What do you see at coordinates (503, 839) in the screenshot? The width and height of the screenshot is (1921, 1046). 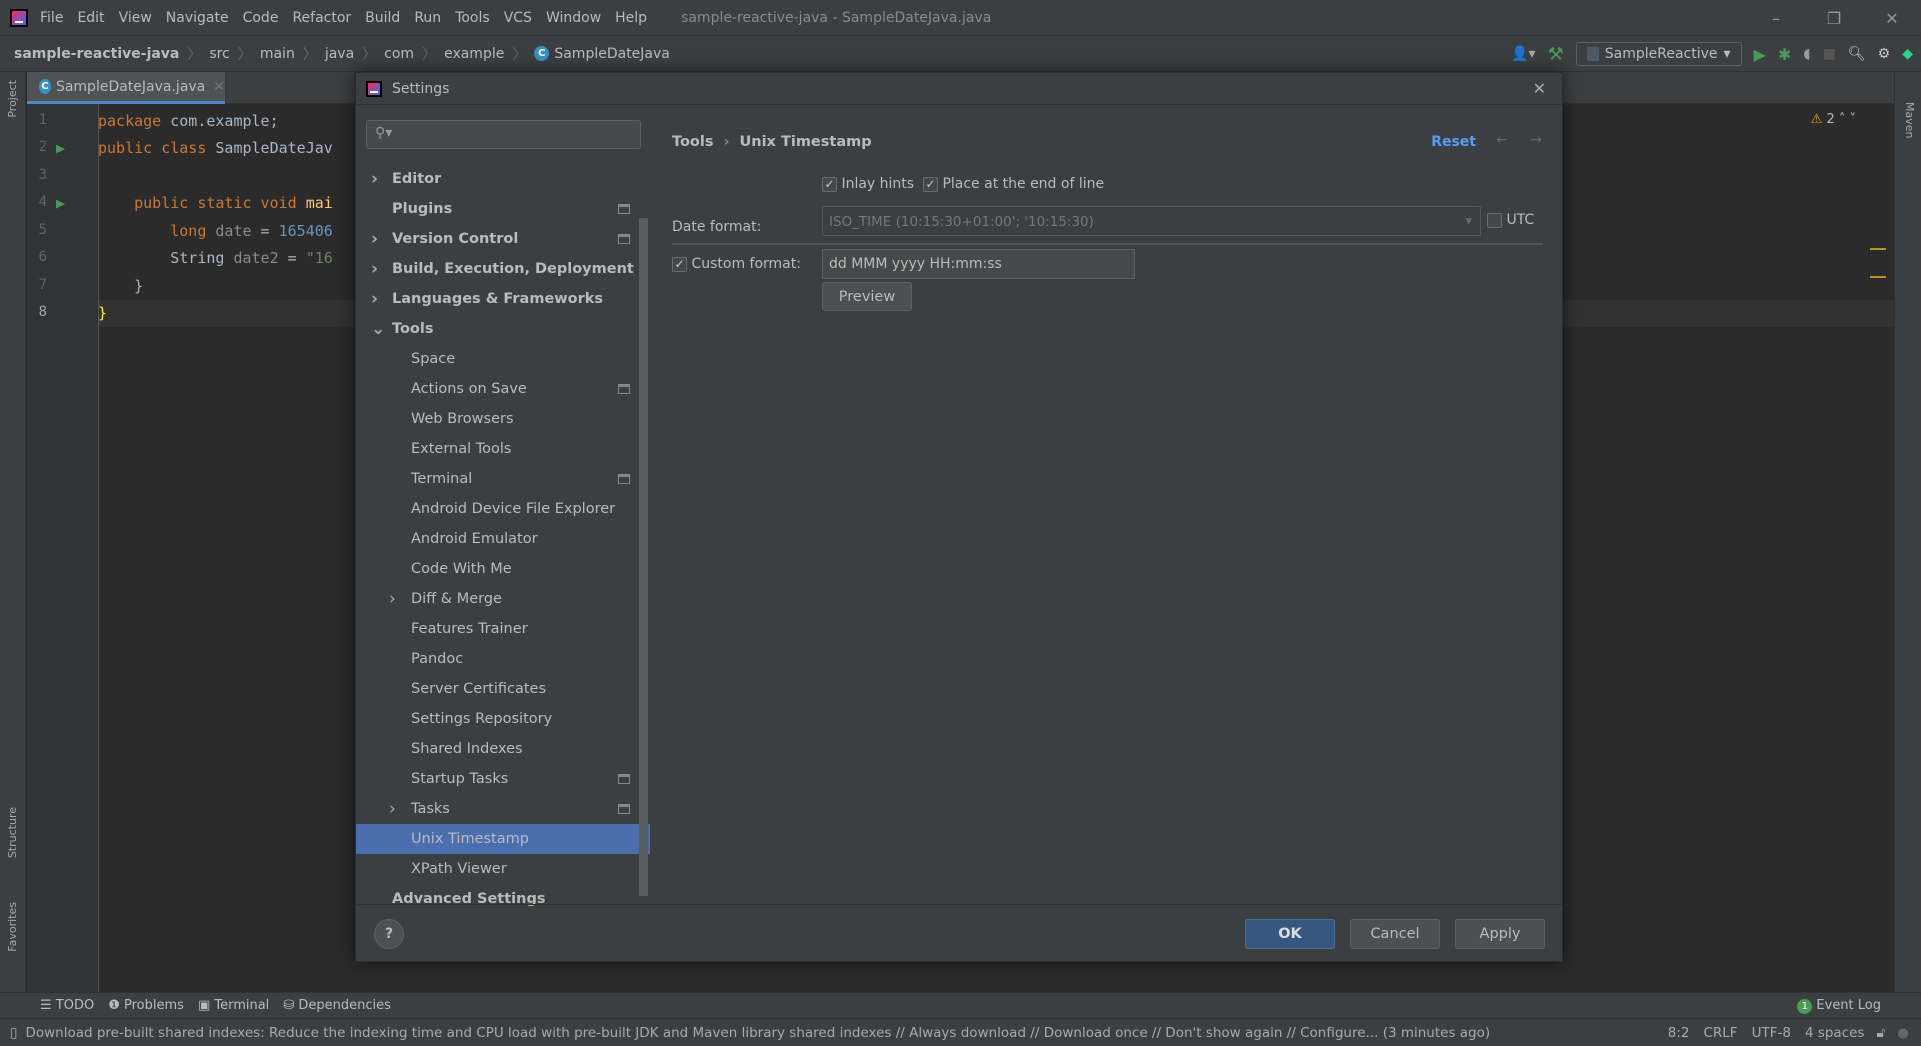 I see `tree-item-unix-timestamp: Unix Timestamp` at bounding box center [503, 839].